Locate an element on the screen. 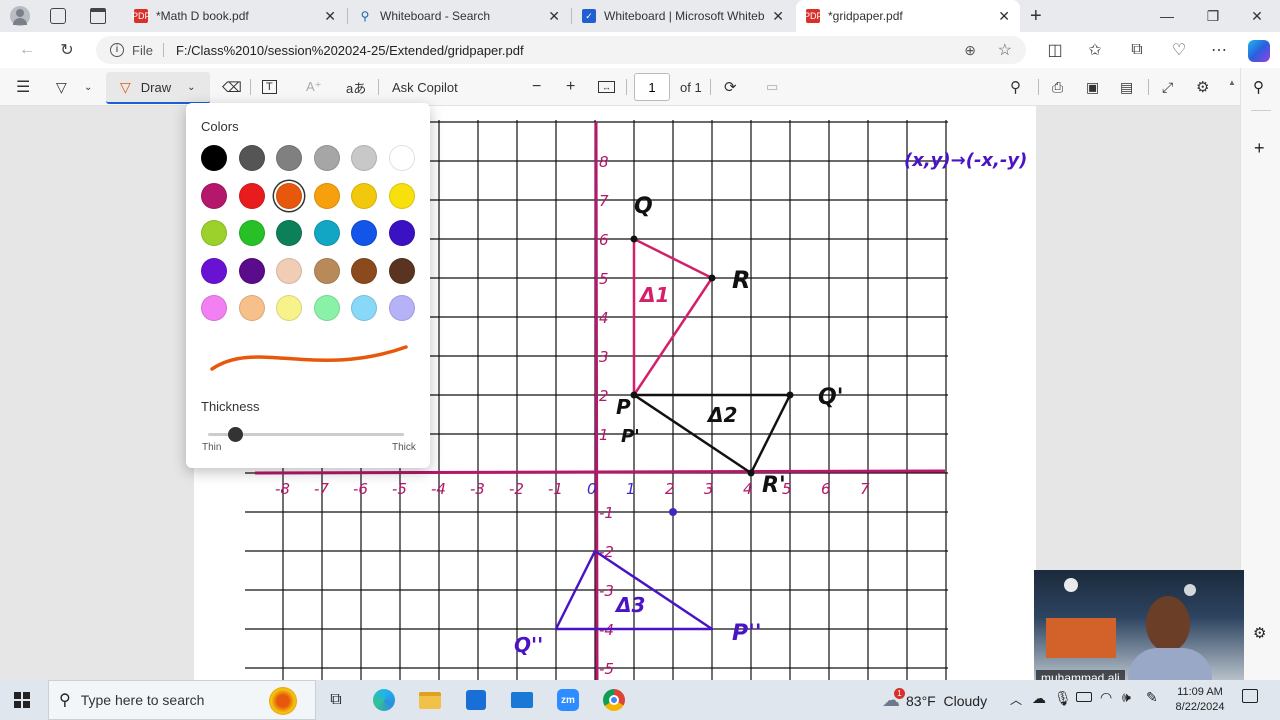 This screenshot has width=1280, height=720. tab-microsoft-whiteboard: ✓ Whiteboard | Microsoft Whitebo ✕ is located at coordinates (683, 16).